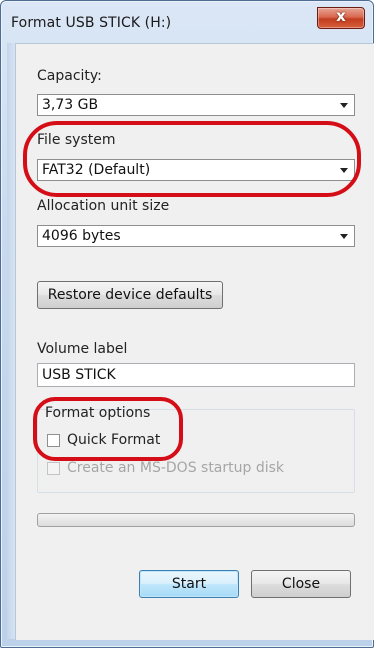 The height and width of the screenshot is (650, 376). What do you see at coordinates (196, 520) in the screenshot?
I see `format-progress-bar` at bounding box center [196, 520].